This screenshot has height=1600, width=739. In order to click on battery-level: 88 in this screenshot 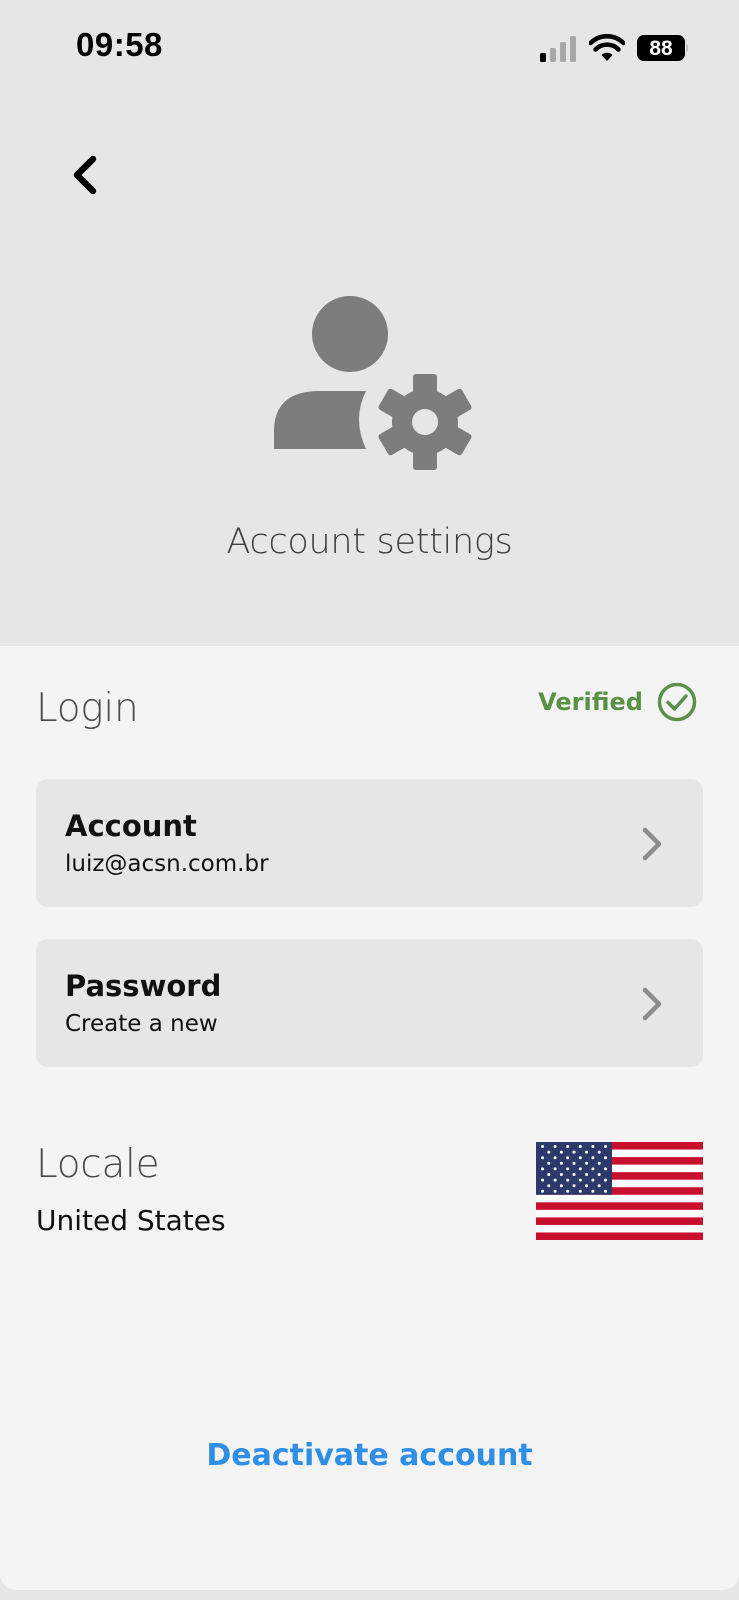, I will do `click(661, 48)`.